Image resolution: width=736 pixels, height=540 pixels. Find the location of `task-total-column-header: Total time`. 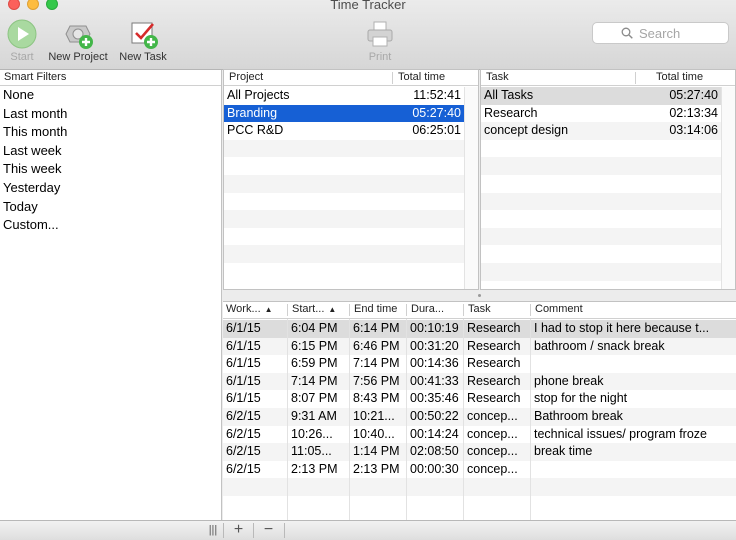

task-total-column-header: Total time is located at coordinates (679, 78).